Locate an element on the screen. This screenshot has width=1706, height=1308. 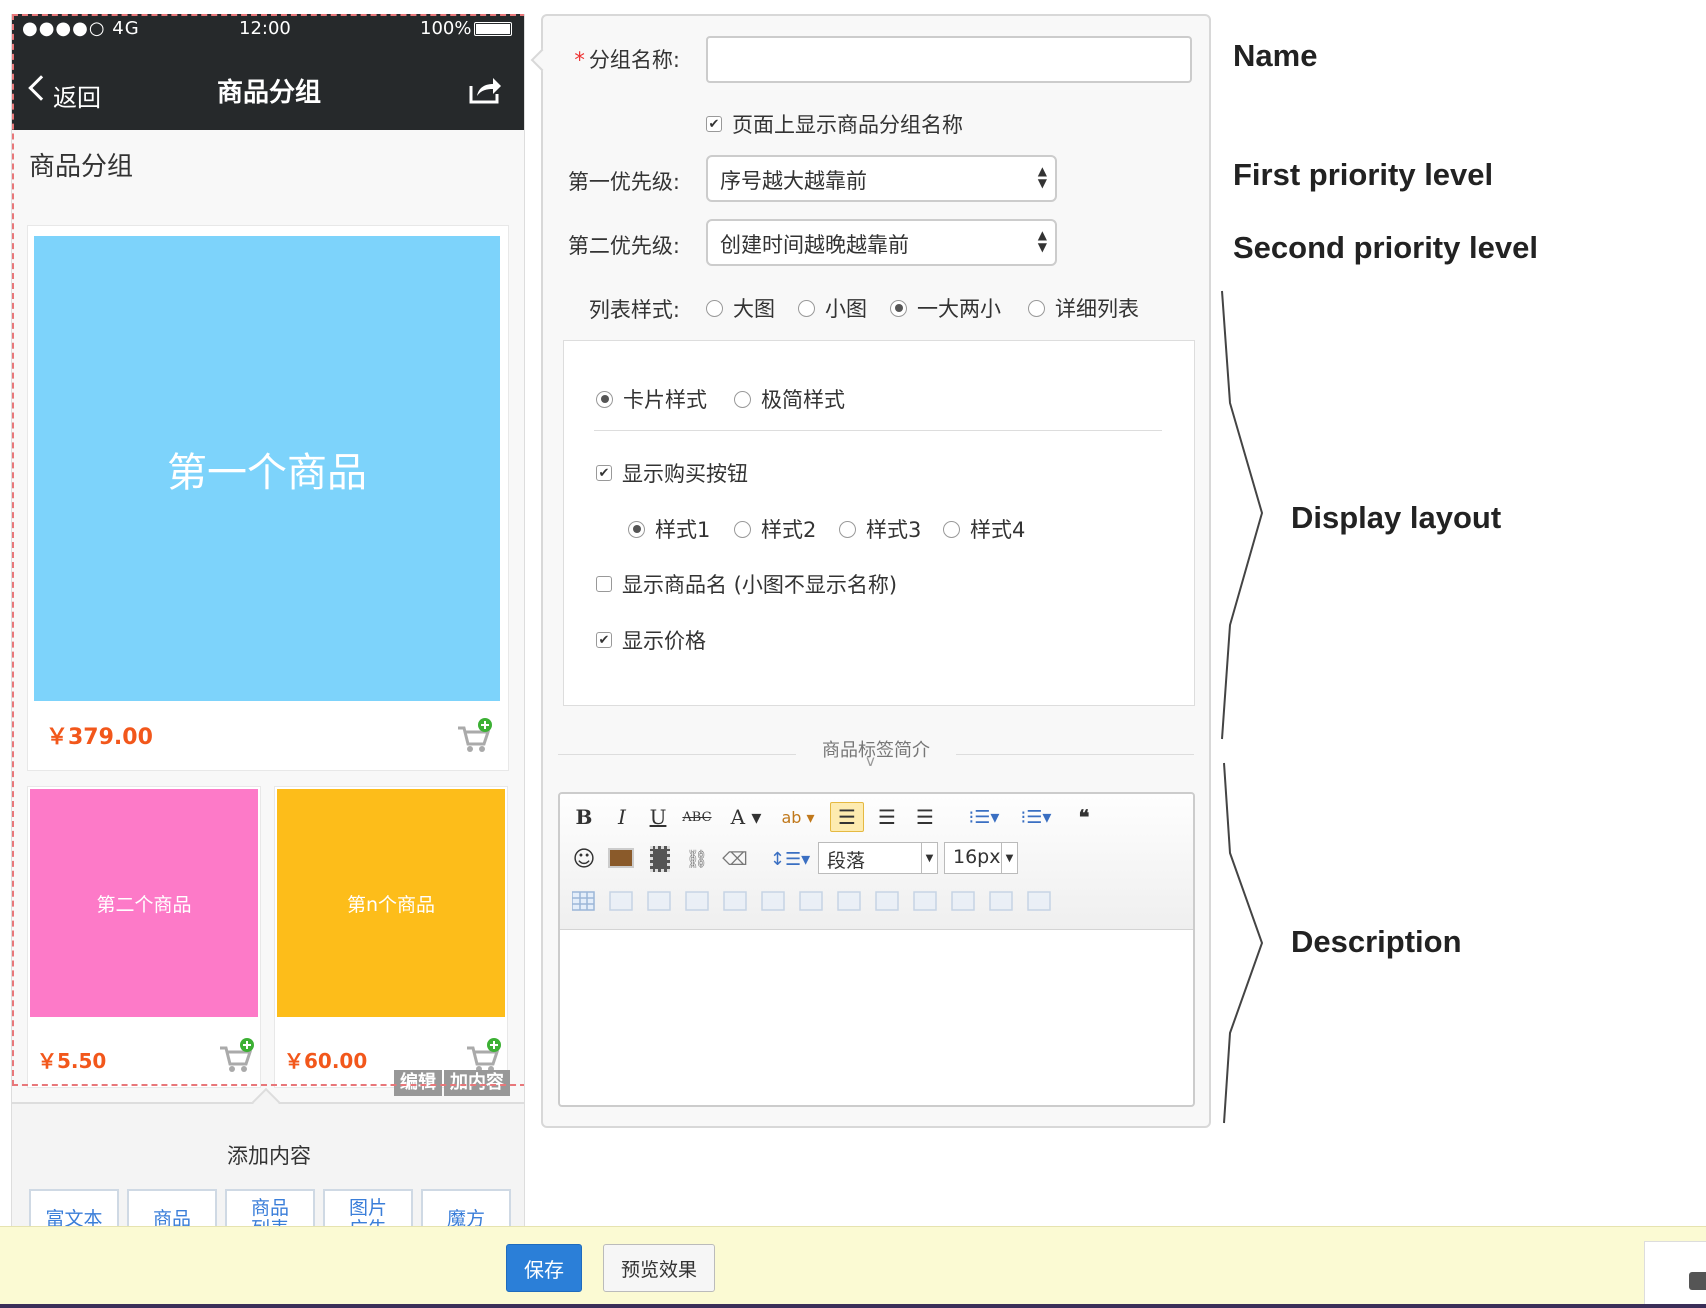
radio-label: 大图 is located at coordinates (754, 309).